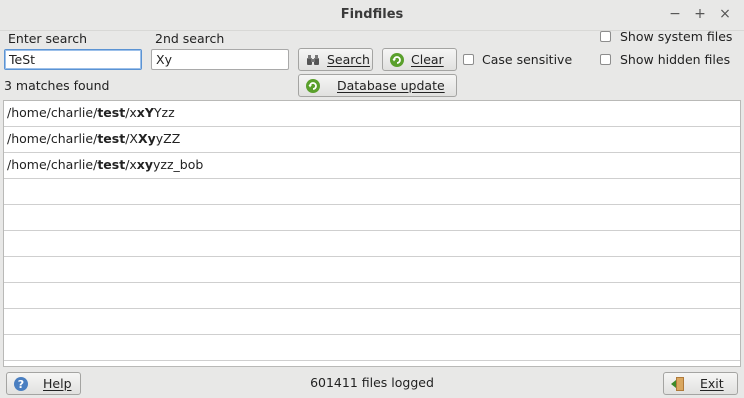 The width and height of the screenshot is (744, 398). I want to click on matches-count: 3 matches found, so click(57, 85).